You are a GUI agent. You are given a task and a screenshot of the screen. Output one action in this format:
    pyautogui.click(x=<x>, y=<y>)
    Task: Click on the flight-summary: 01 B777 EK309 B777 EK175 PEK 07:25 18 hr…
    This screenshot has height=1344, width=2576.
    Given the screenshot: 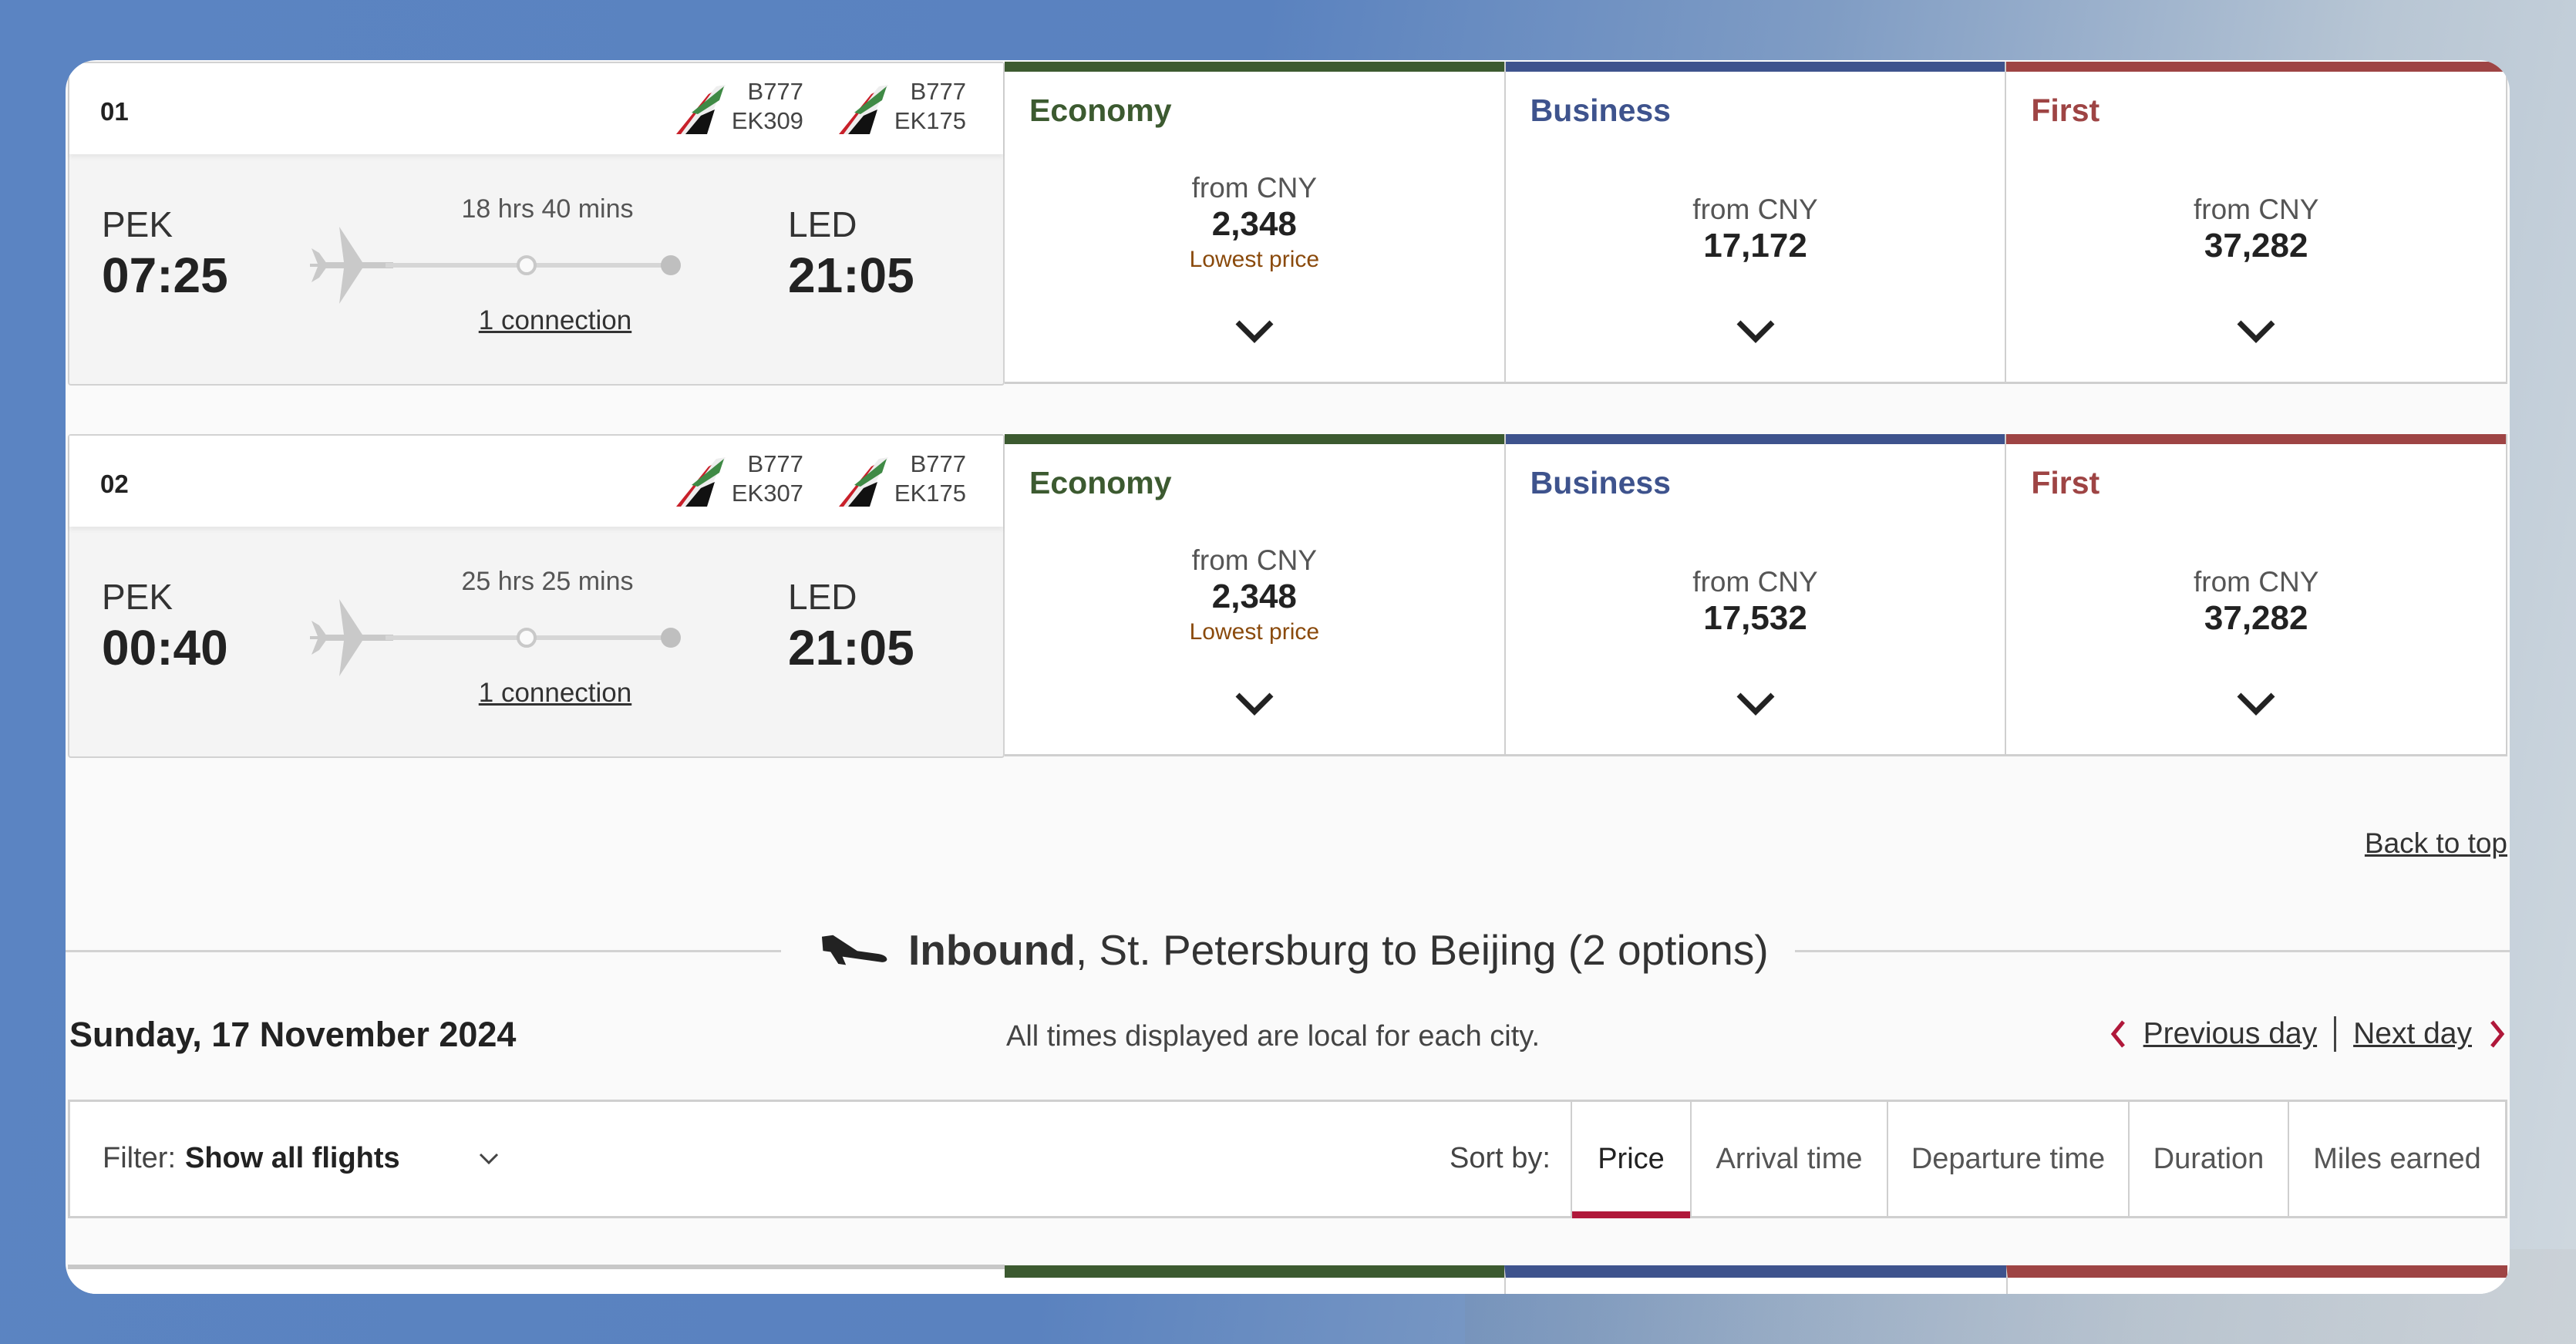 What is the action you would take?
    pyautogui.click(x=536, y=224)
    